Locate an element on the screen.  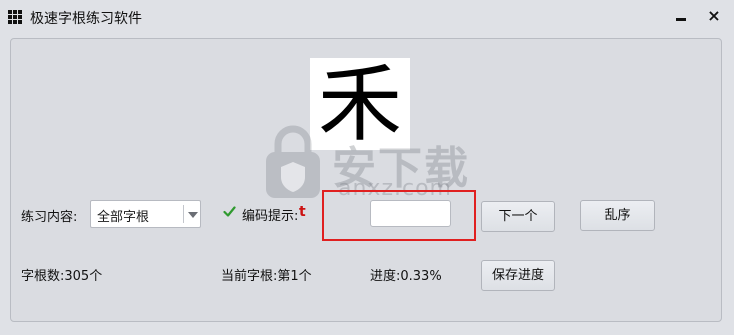
content-select: 全部字根 is located at coordinates (145, 214).